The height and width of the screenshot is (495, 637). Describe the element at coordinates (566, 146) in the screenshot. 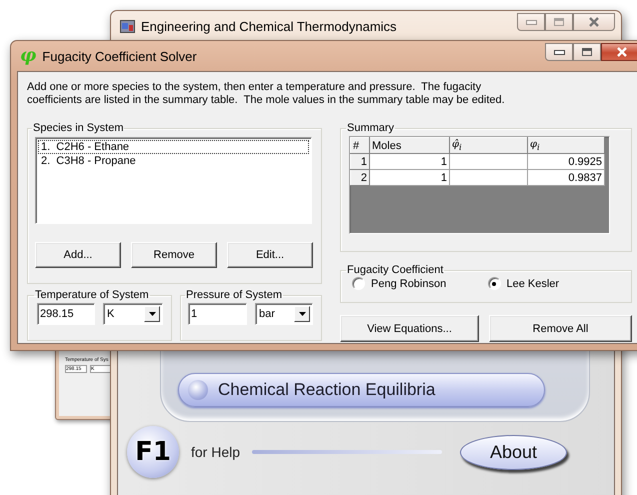

I see `column-header: φ$_{i}$` at that location.